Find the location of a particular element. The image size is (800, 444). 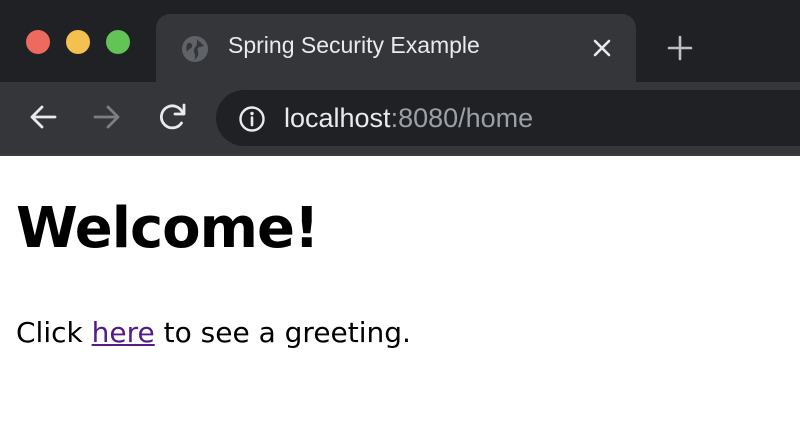

plus-icon is located at coordinates (680, 48).